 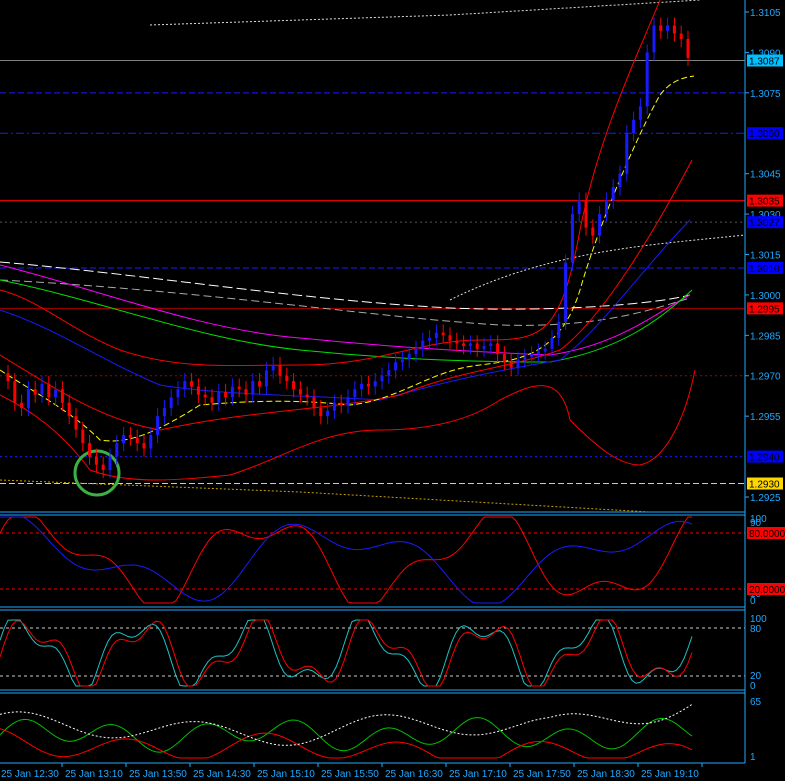 What do you see at coordinates (425, 13) in the screenshot?
I see `upper-envelope-dotted` at bounding box center [425, 13].